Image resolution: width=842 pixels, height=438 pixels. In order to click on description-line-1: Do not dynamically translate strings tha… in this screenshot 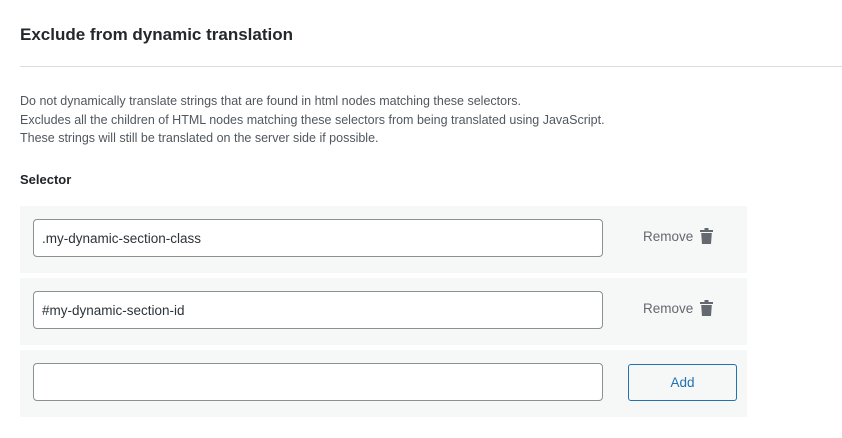, I will do `click(270, 101)`.